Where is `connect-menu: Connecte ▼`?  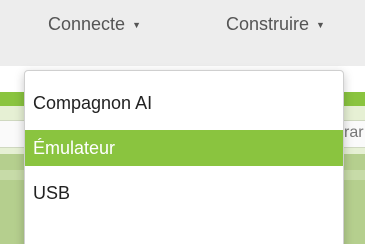
connect-menu: Connecte ▼ is located at coordinates (94, 24).